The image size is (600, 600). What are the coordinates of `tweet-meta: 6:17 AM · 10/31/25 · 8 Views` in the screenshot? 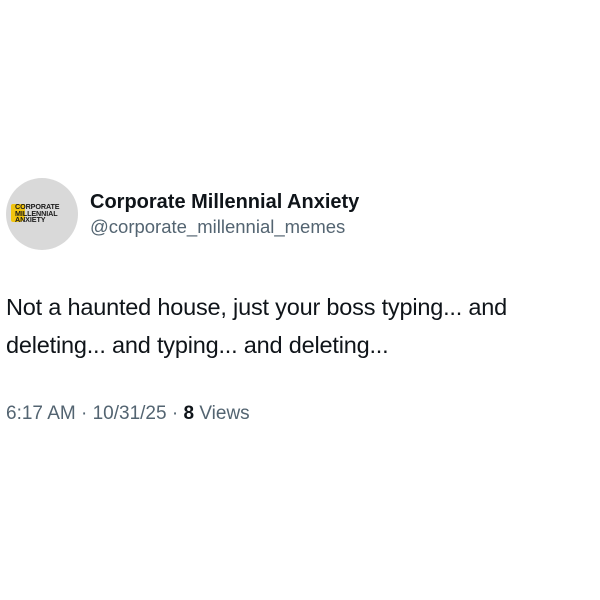 It's located at (128, 414).